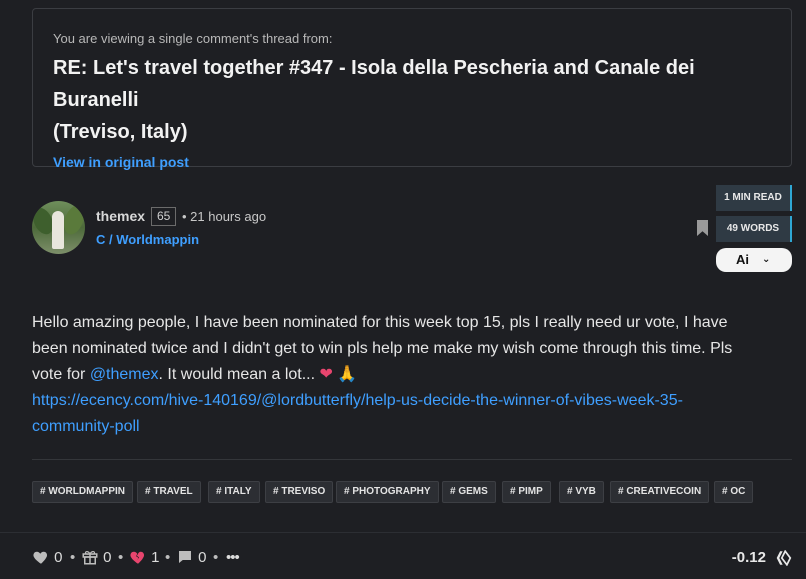 This screenshot has width=806, height=579. What do you see at coordinates (90, 558) in the screenshot?
I see `gift-icon` at bounding box center [90, 558].